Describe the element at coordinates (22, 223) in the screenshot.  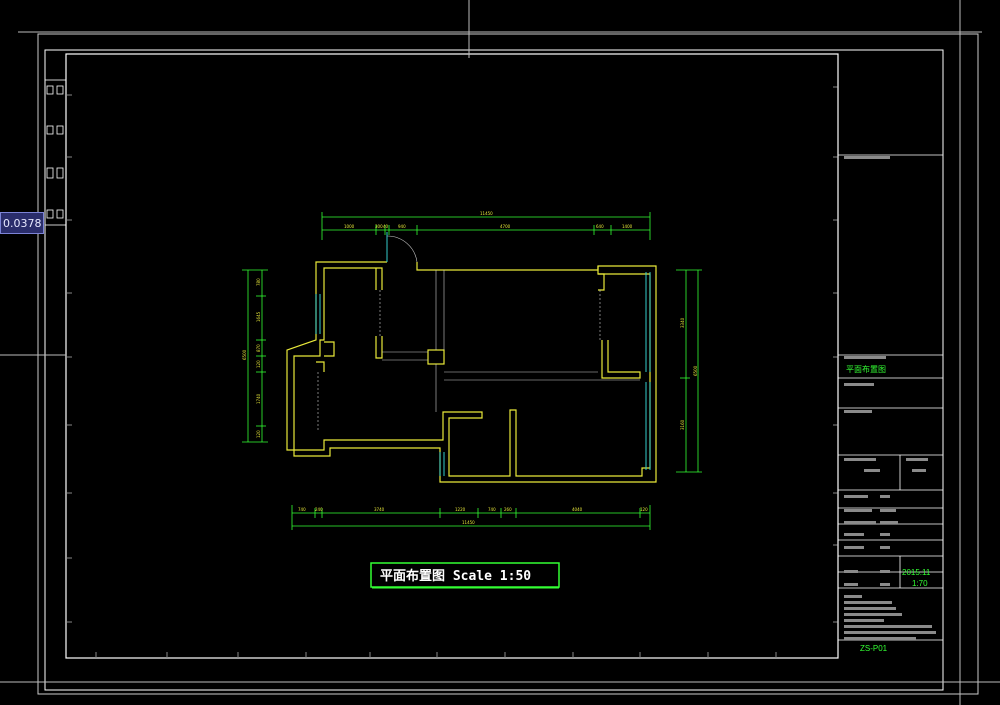
I see `coordinate-readout: 0.0378` at that location.